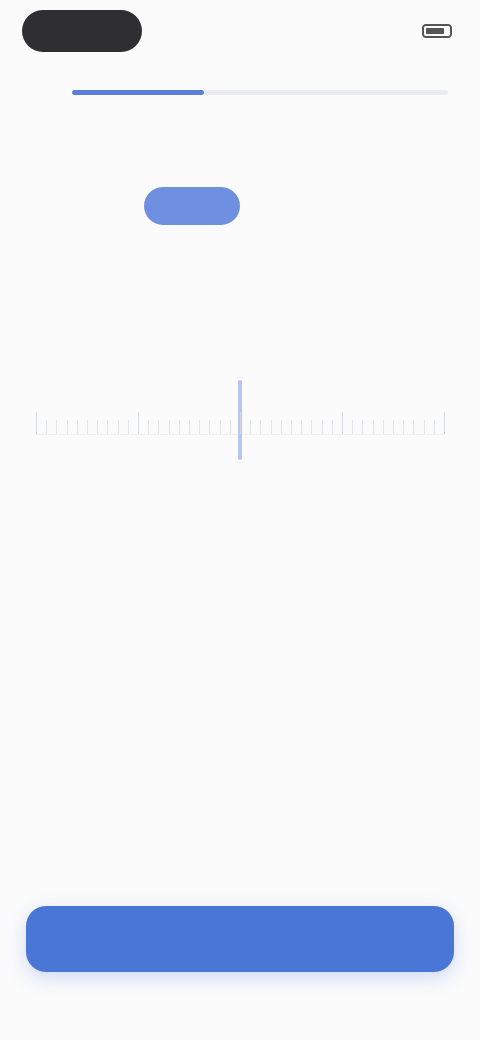 This screenshot has height=1040, width=480. I want to click on progress-fill, so click(138, 92).